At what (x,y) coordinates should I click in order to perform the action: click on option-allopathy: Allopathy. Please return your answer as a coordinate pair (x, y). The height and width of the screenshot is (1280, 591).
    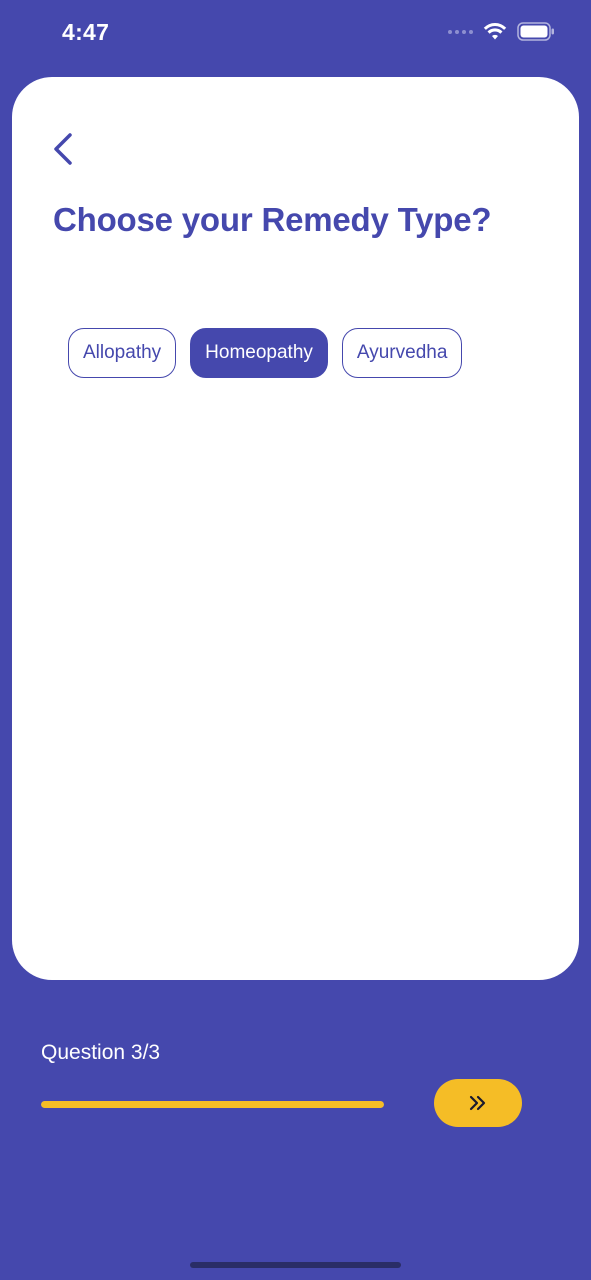
    Looking at the image, I should click on (122, 353).